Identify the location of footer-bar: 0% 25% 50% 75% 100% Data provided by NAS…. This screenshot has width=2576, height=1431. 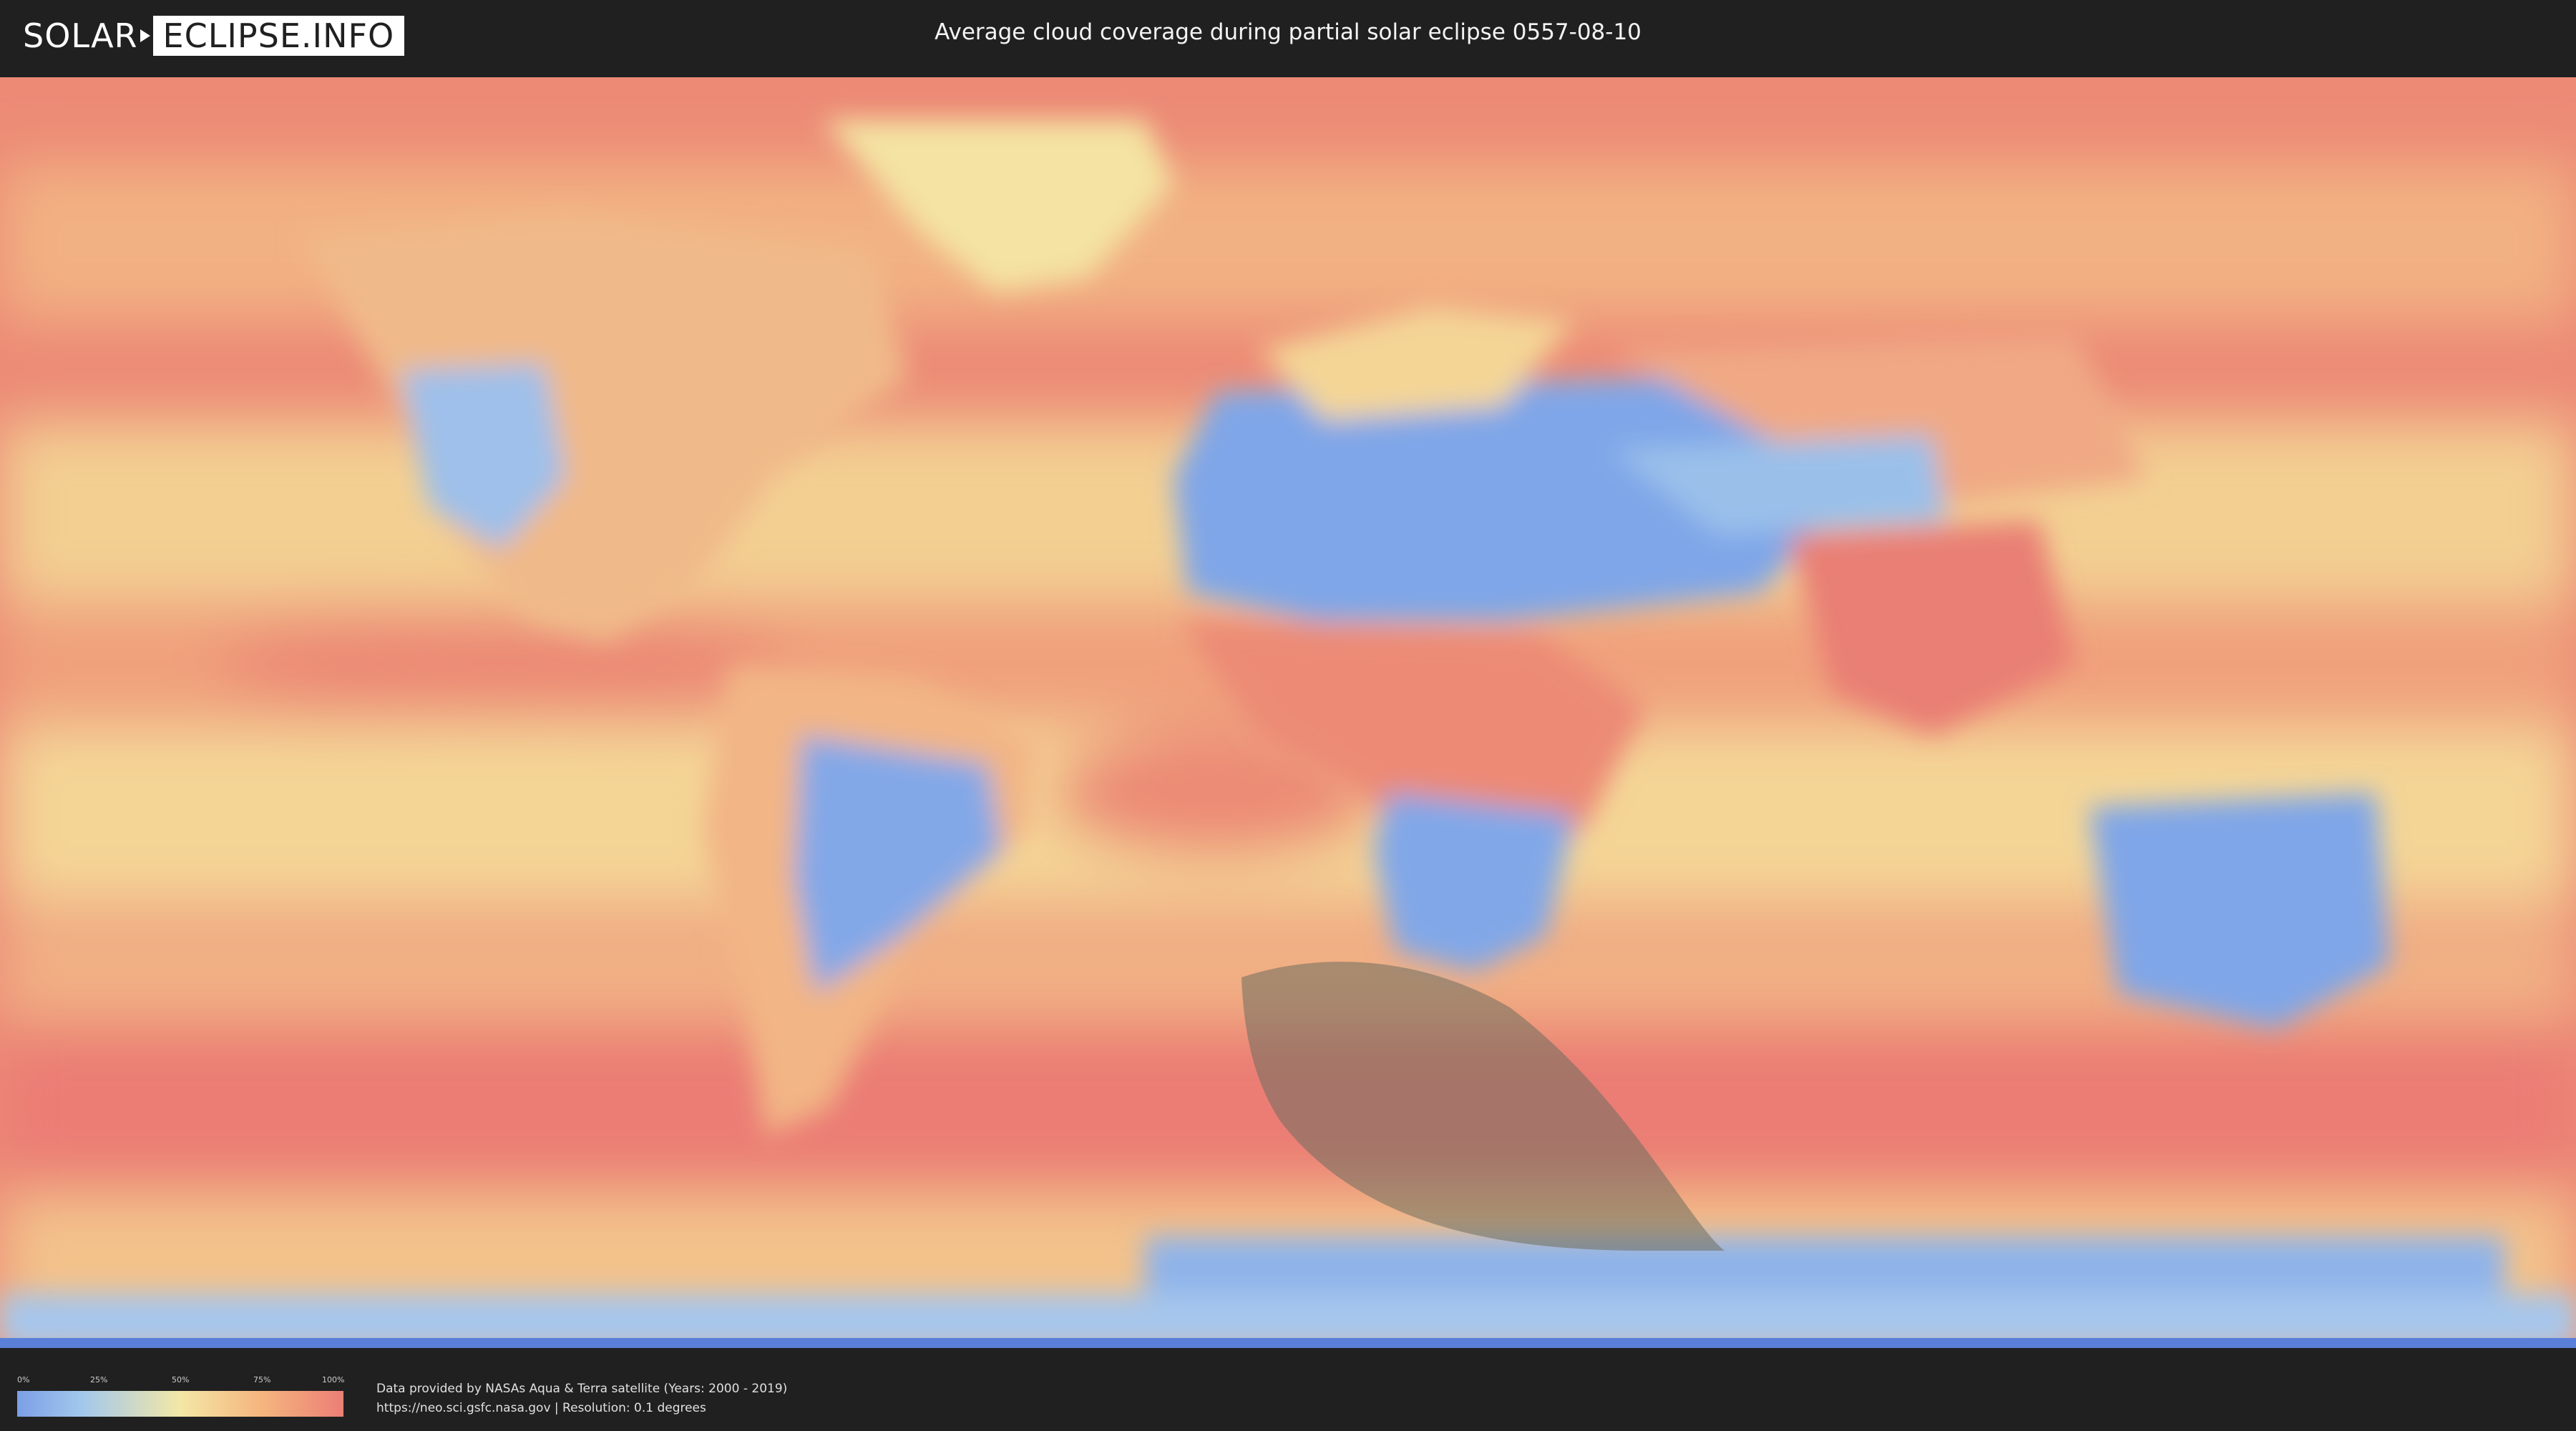
(1288, 1391).